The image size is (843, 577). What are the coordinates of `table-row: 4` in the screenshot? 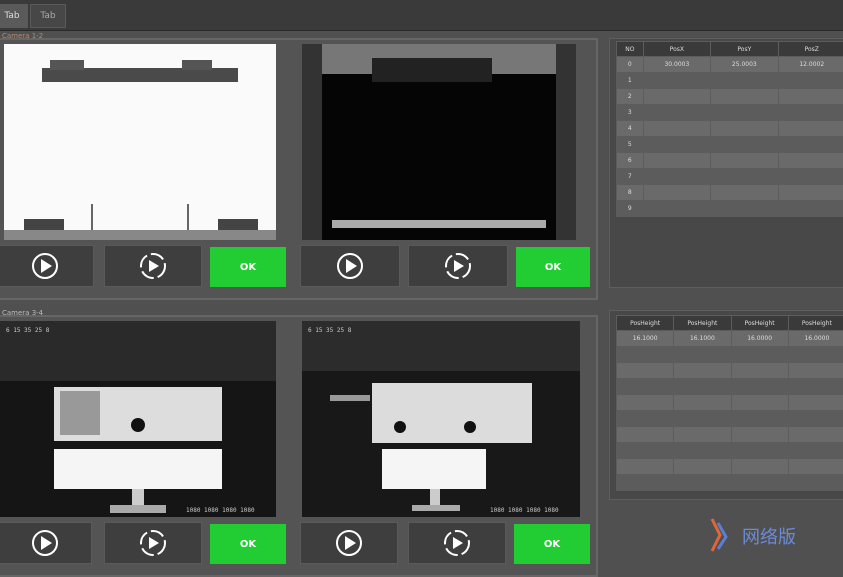 It's located at (730, 129).